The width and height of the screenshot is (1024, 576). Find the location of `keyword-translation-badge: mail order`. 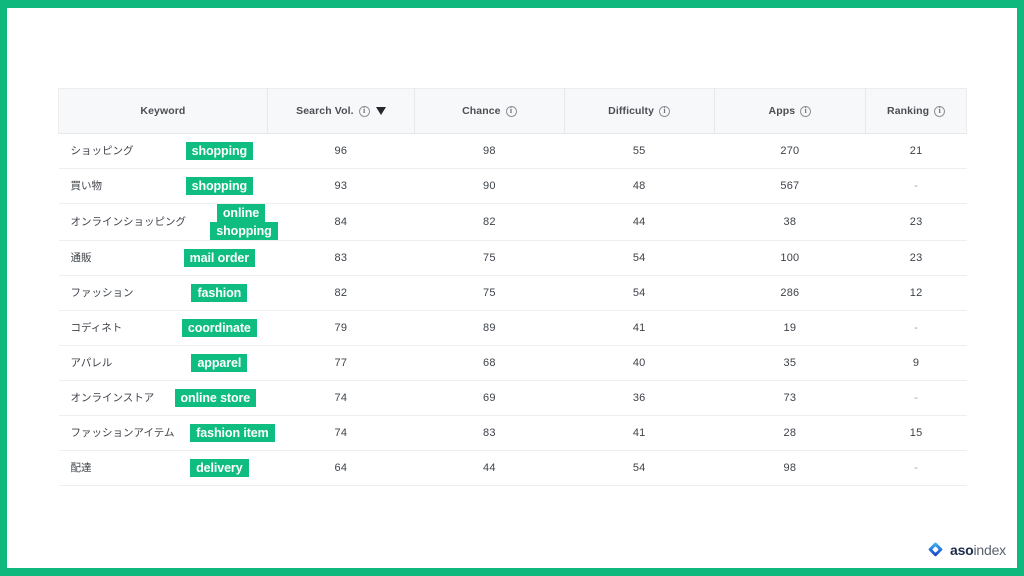

keyword-translation-badge: mail order is located at coordinates (219, 258).